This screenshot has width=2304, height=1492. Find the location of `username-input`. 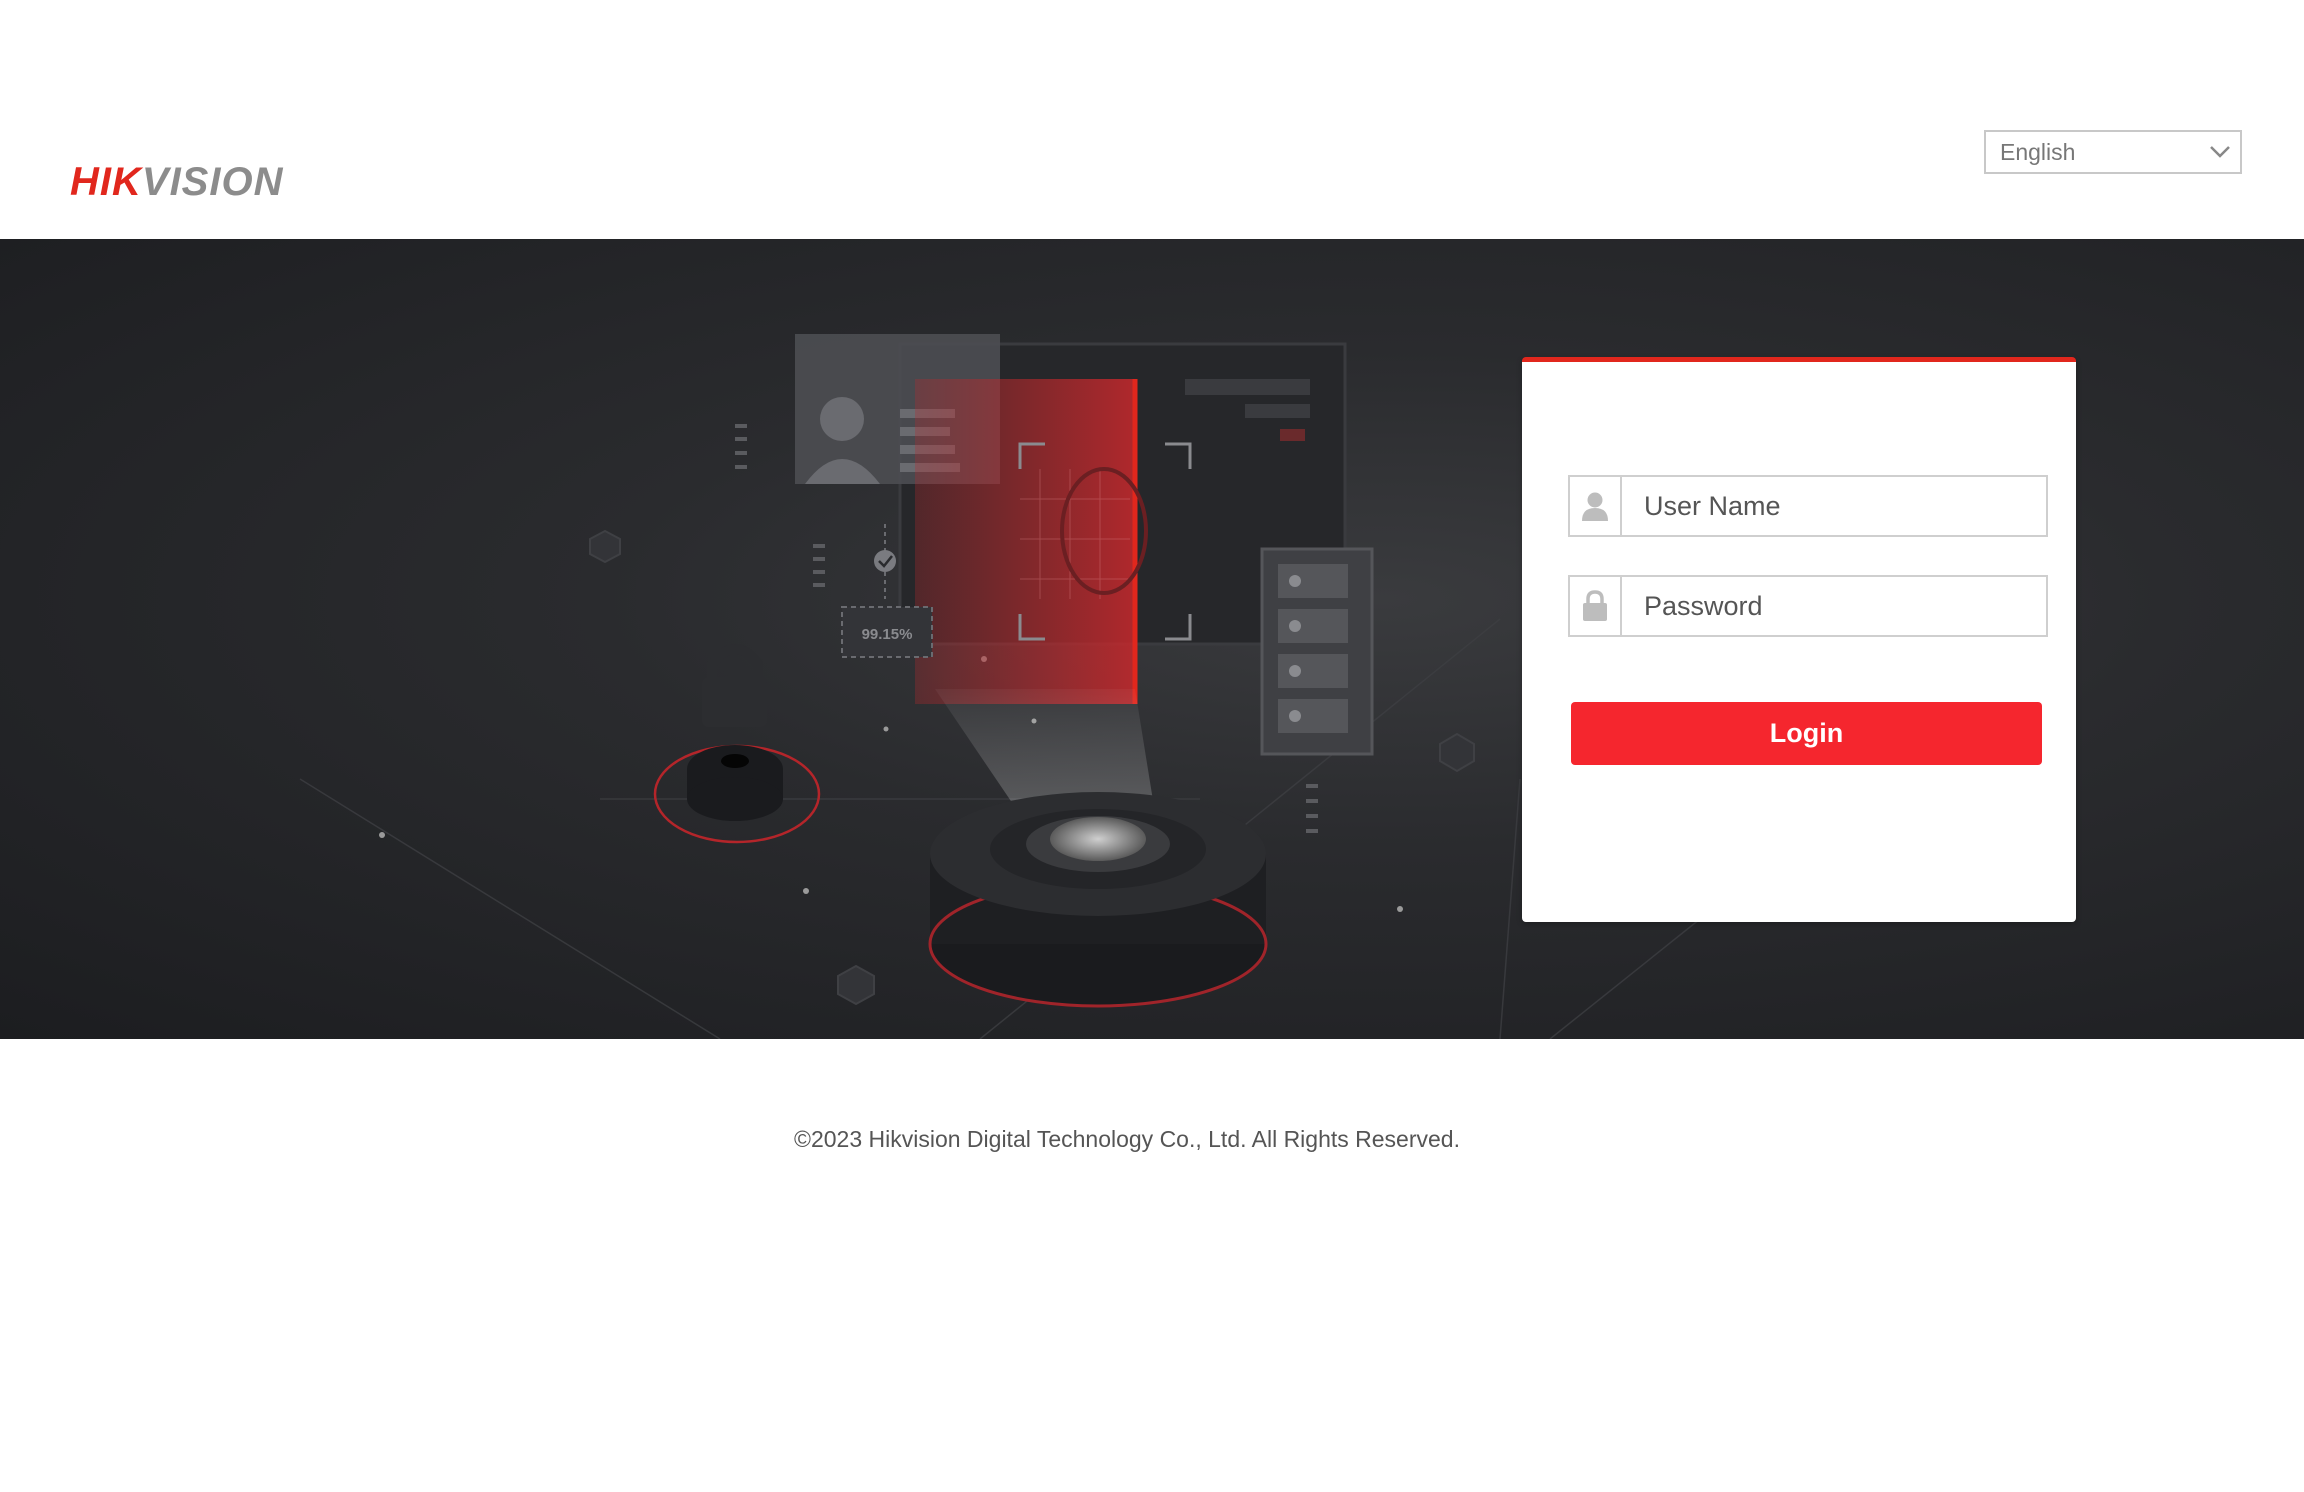

username-input is located at coordinates (1834, 506).